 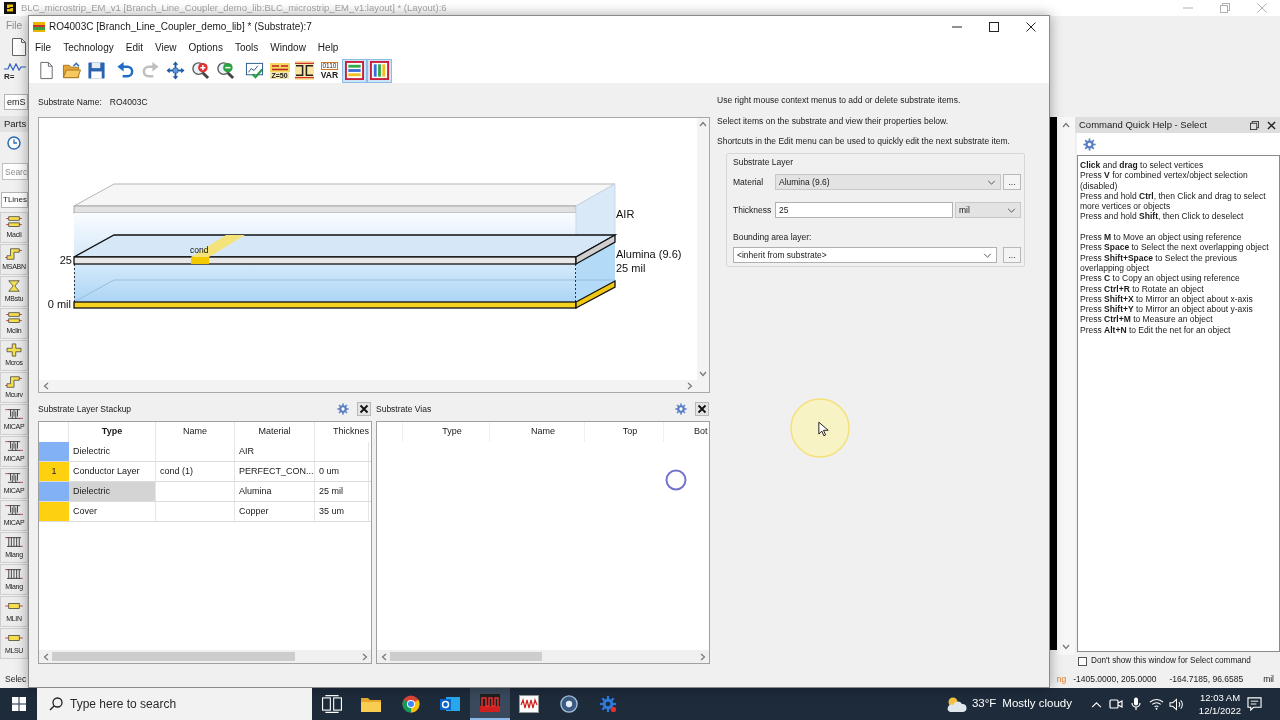 What do you see at coordinates (773, 237) in the screenshot?
I see `field-label: Bounding area layer:` at bounding box center [773, 237].